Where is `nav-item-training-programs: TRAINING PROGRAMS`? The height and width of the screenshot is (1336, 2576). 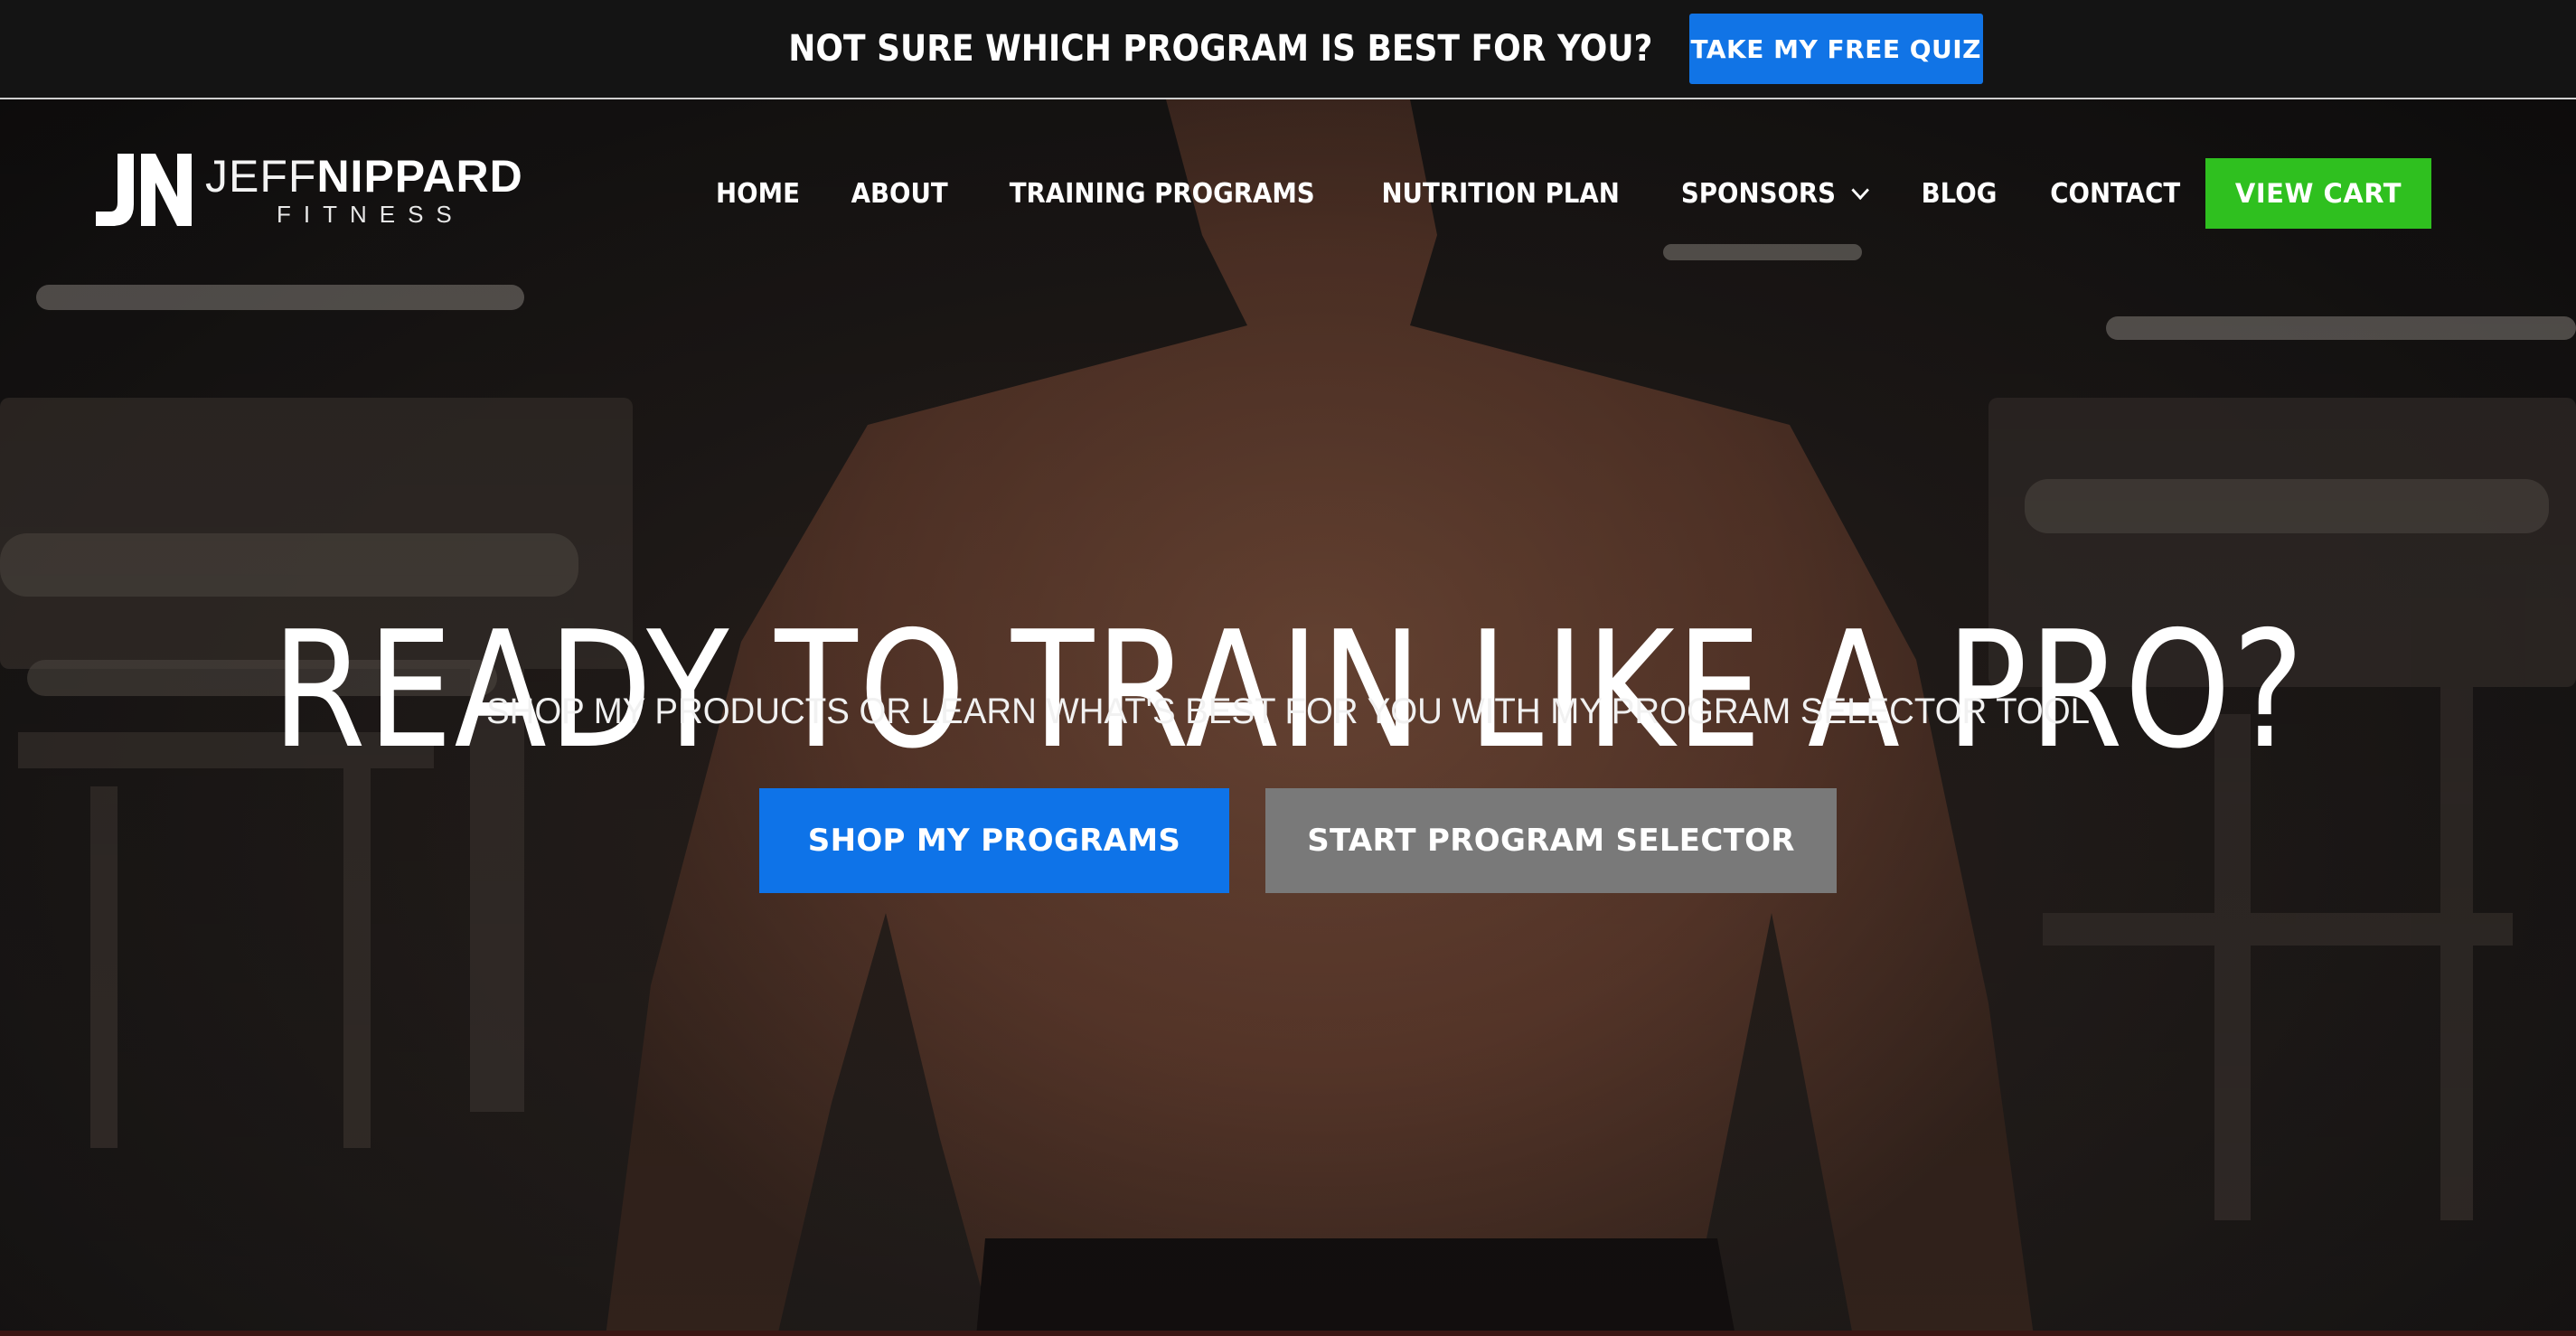 nav-item-training-programs: TRAINING PROGRAMS is located at coordinates (1161, 194).